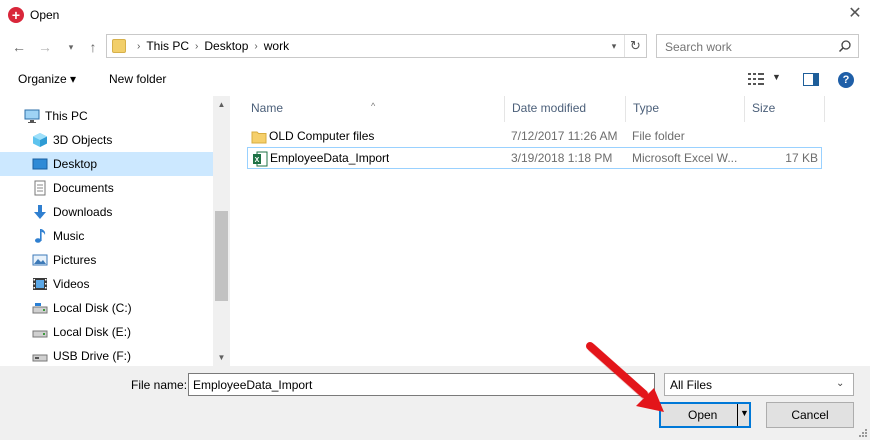 This screenshot has height=440, width=870. I want to click on scroll-down-icon: ▼, so click(221, 357).